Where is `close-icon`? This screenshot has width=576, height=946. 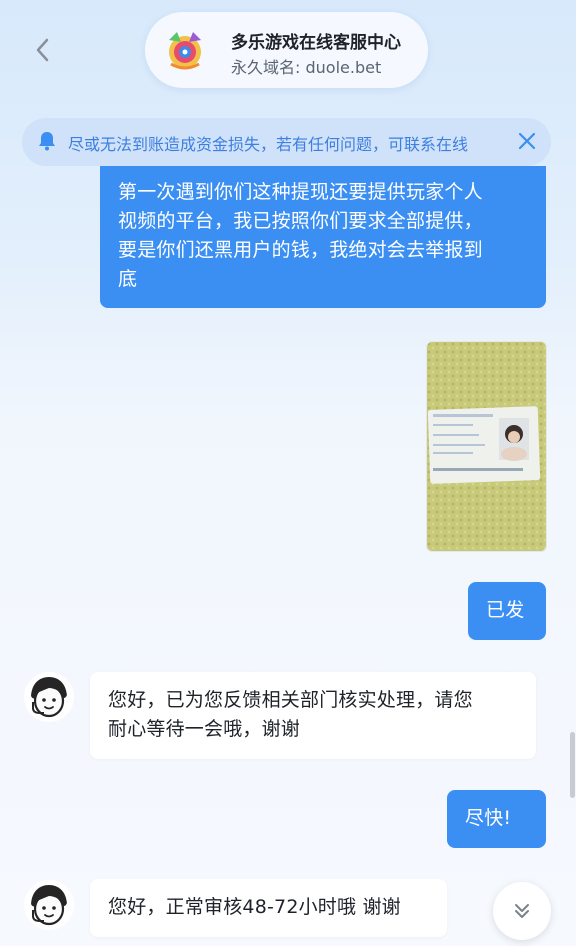 close-icon is located at coordinates (527, 141).